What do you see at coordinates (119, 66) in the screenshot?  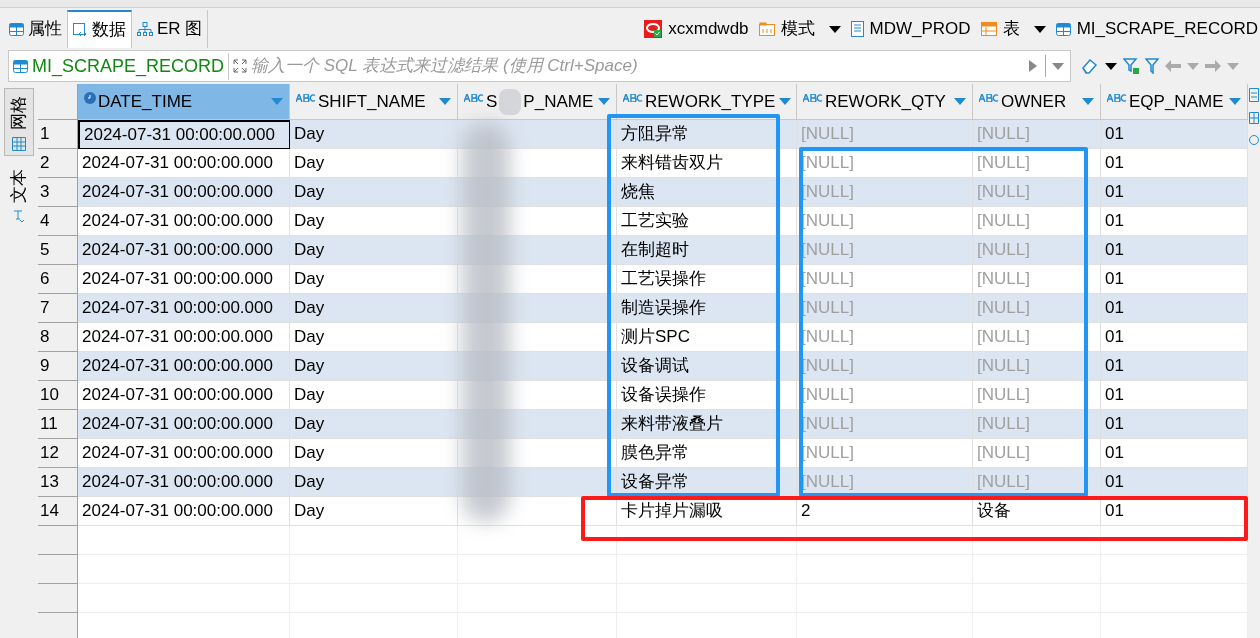 I see `table-name-label: MI_SCRAPE_RECORD` at bounding box center [119, 66].